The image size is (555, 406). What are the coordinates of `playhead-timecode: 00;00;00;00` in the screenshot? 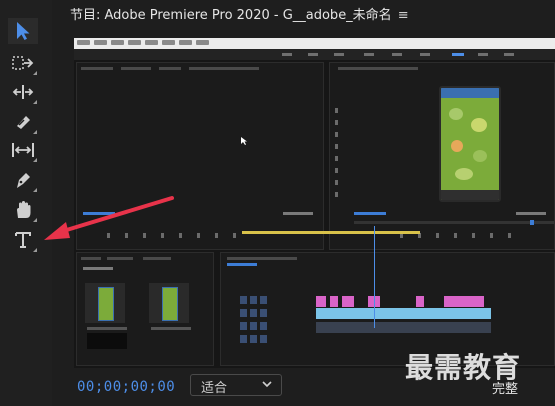 It's located at (126, 387).